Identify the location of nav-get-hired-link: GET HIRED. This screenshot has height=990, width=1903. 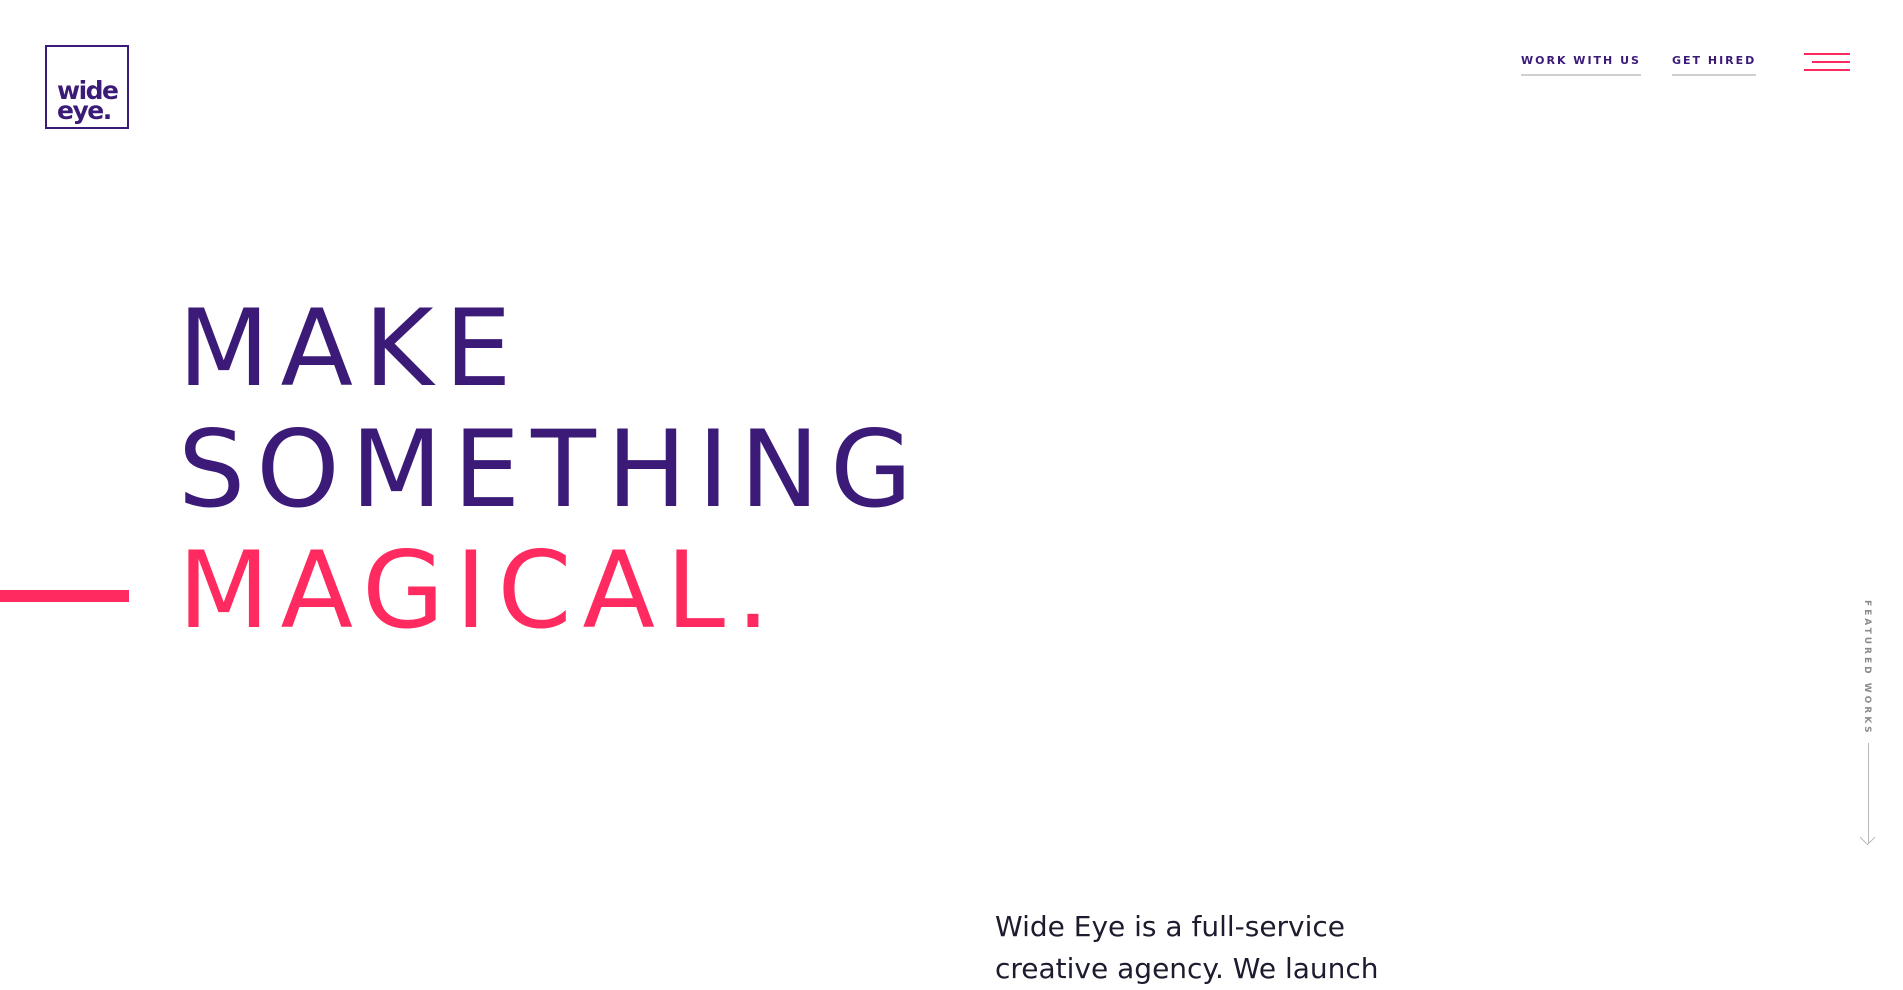
(1714, 65).